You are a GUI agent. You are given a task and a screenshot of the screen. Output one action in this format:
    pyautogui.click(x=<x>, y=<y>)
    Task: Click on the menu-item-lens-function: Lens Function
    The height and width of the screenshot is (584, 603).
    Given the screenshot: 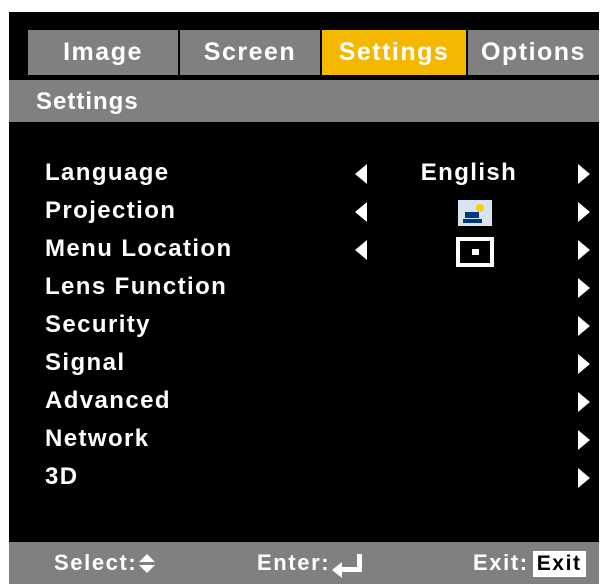 What is the action you would take?
    pyautogui.click(x=304, y=285)
    